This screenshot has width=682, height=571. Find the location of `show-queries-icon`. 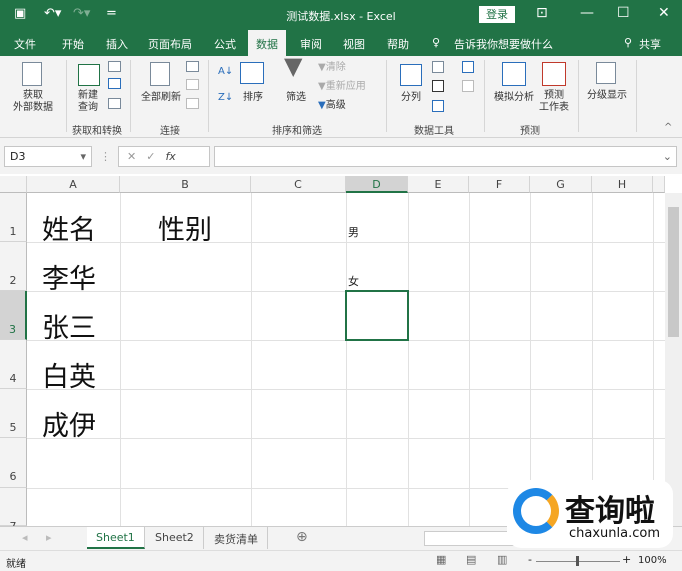

show-queries-icon is located at coordinates (114, 66).